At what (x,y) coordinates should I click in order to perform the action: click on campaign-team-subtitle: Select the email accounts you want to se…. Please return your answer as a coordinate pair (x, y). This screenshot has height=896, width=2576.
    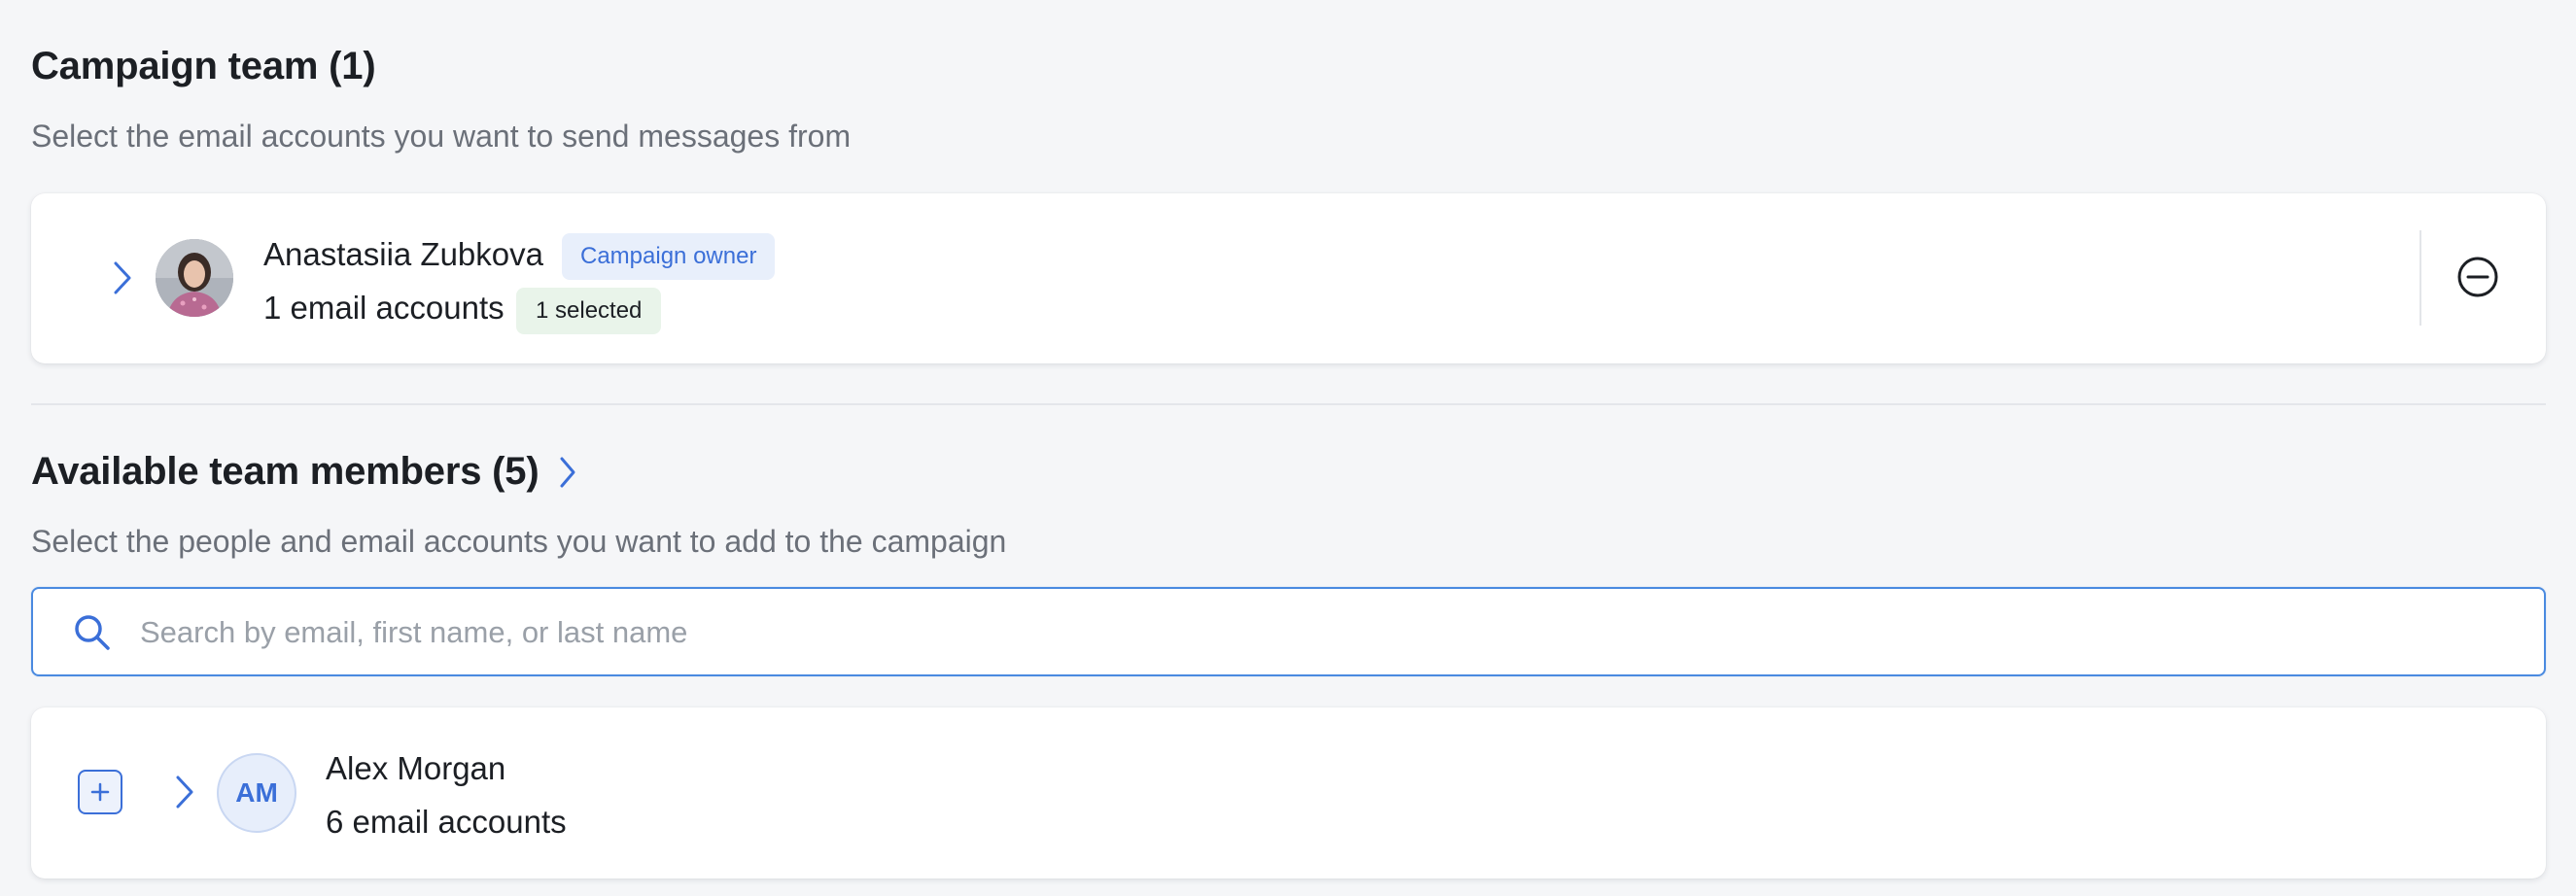
    Looking at the image, I should click on (441, 136).